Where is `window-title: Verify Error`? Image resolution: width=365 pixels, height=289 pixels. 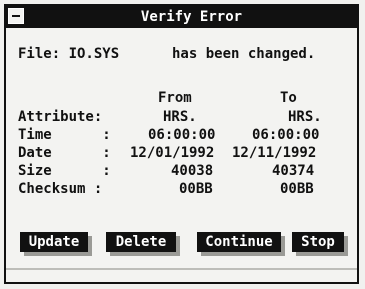 window-title: Verify Error is located at coordinates (191, 17).